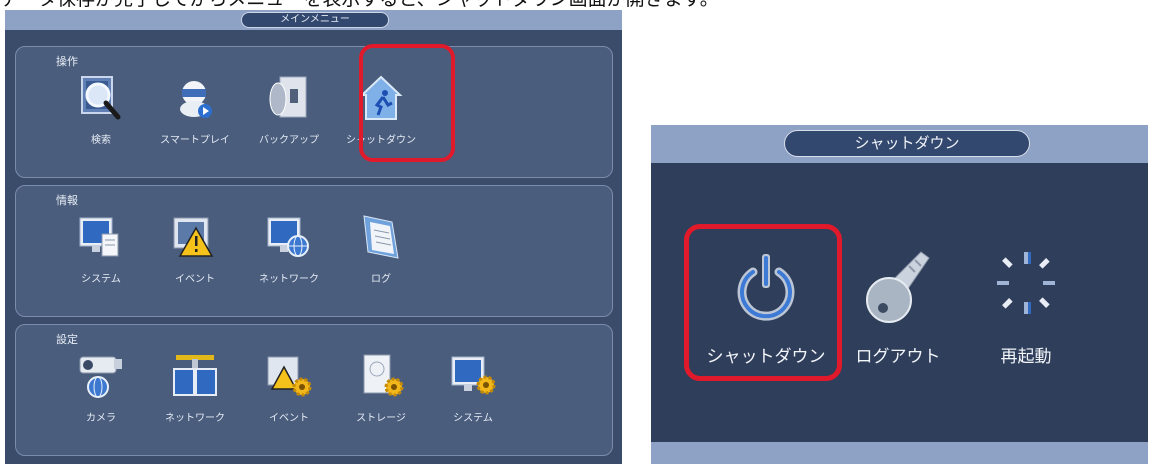  Describe the element at coordinates (195, 375) in the screenshot. I see `network-settings-icon` at that location.